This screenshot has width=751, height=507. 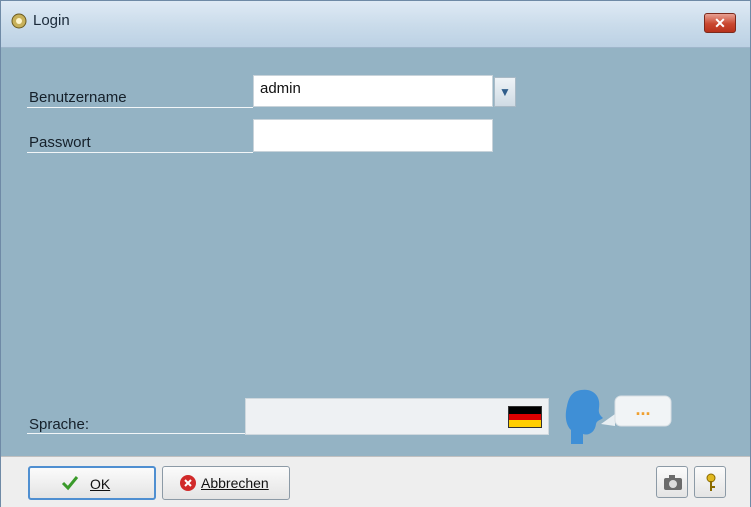 What do you see at coordinates (70, 483) in the screenshot?
I see `checkmark-icon` at bounding box center [70, 483].